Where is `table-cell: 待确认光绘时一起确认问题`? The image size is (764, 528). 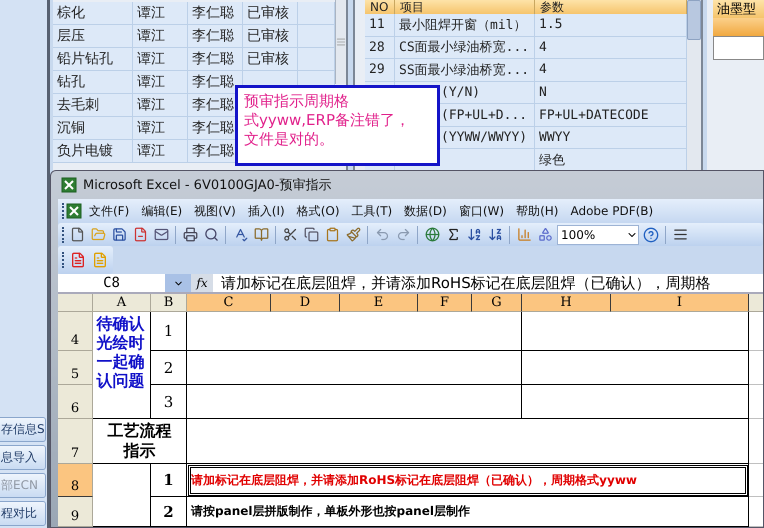
table-cell: 待确认光绘时一起确认问题 is located at coordinates (122, 365).